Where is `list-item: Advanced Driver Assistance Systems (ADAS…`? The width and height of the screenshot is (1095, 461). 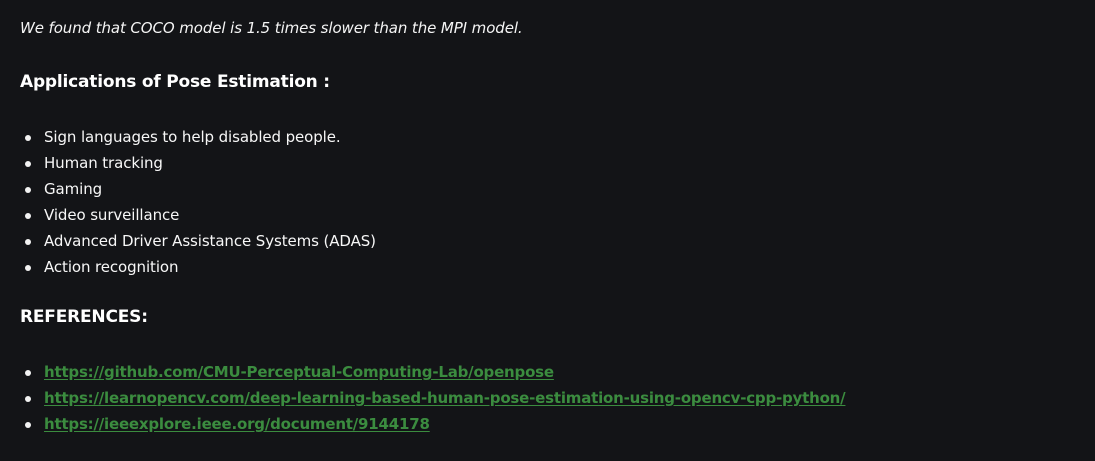
list-item: Advanced Driver Assistance Systems (ADAS… is located at coordinates (198, 241).